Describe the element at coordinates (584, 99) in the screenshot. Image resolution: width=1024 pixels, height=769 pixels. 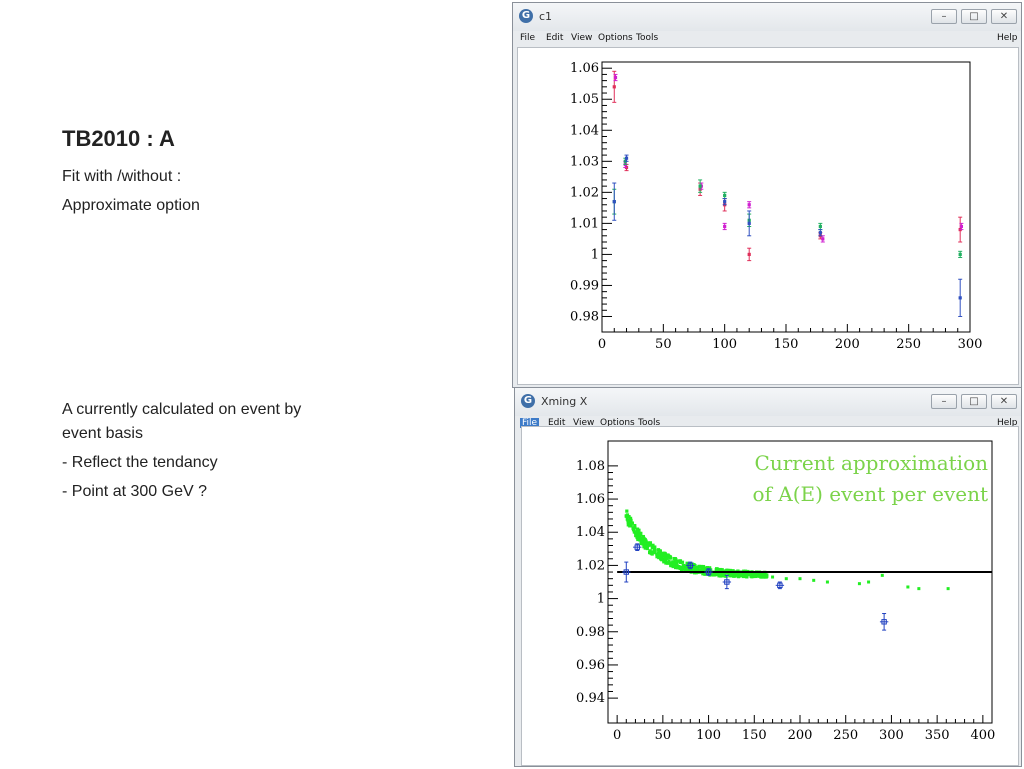
I see `y-tick-label: 1.05` at that location.